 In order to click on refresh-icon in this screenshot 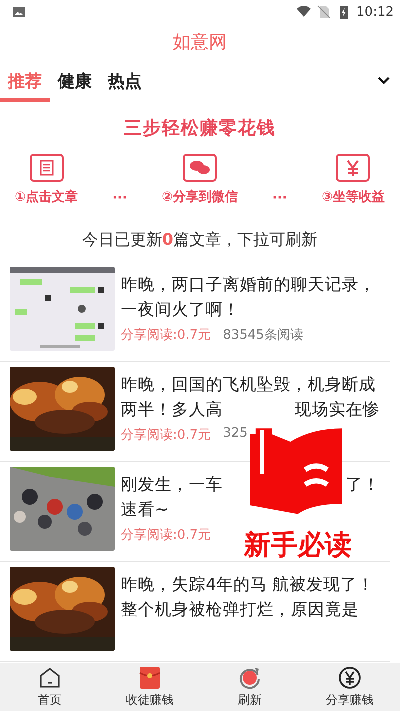, I will do `click(250, 678)`.